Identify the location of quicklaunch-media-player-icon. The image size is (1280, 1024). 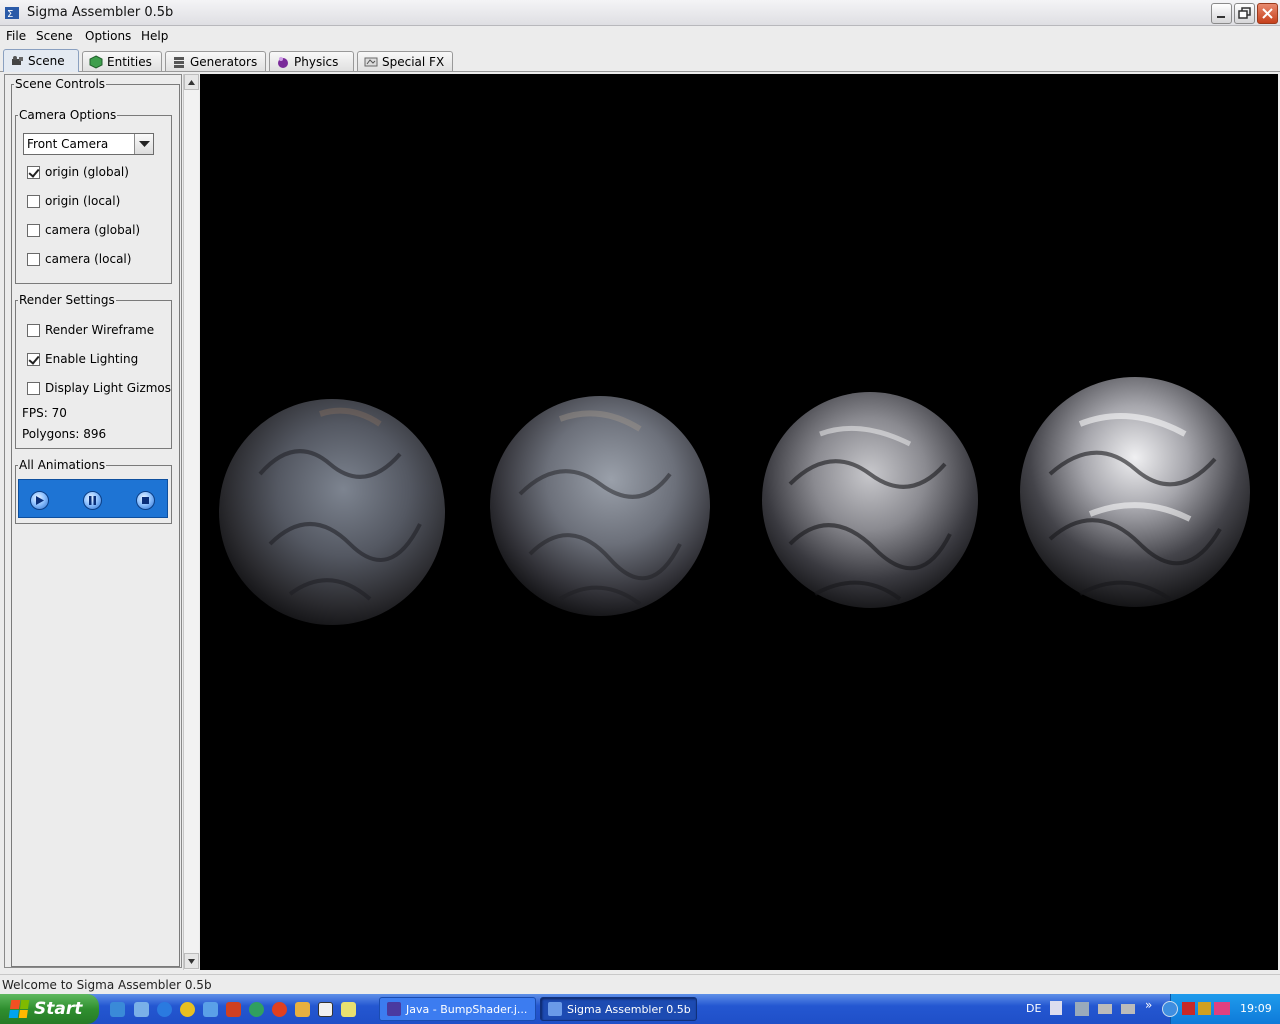
(187, 1009).